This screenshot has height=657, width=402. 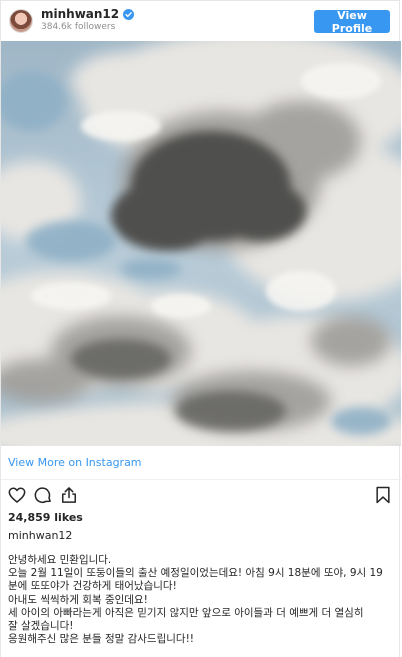 What do you see at coordinates (21, 21) in the screenshot?
I see `avatar` at bounding box center [21, 21].